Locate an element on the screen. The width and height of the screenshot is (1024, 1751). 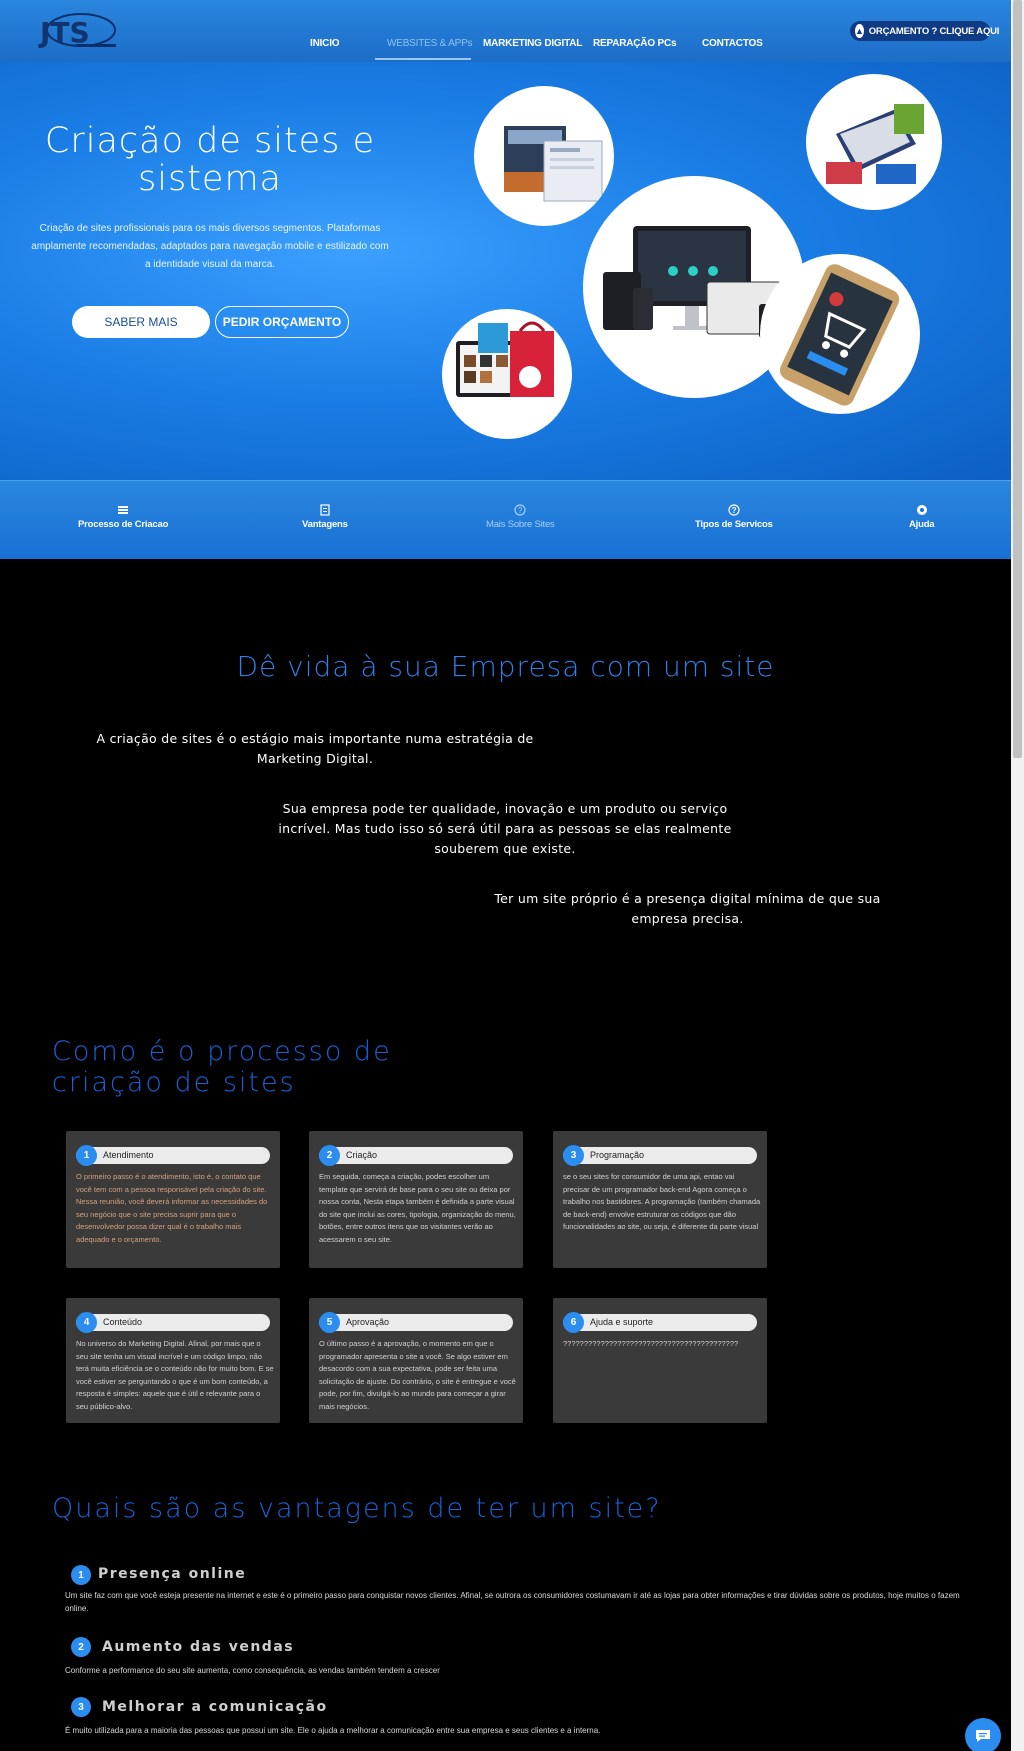
tab-label: Processo de Criacao is located at coordinates (123, 524).